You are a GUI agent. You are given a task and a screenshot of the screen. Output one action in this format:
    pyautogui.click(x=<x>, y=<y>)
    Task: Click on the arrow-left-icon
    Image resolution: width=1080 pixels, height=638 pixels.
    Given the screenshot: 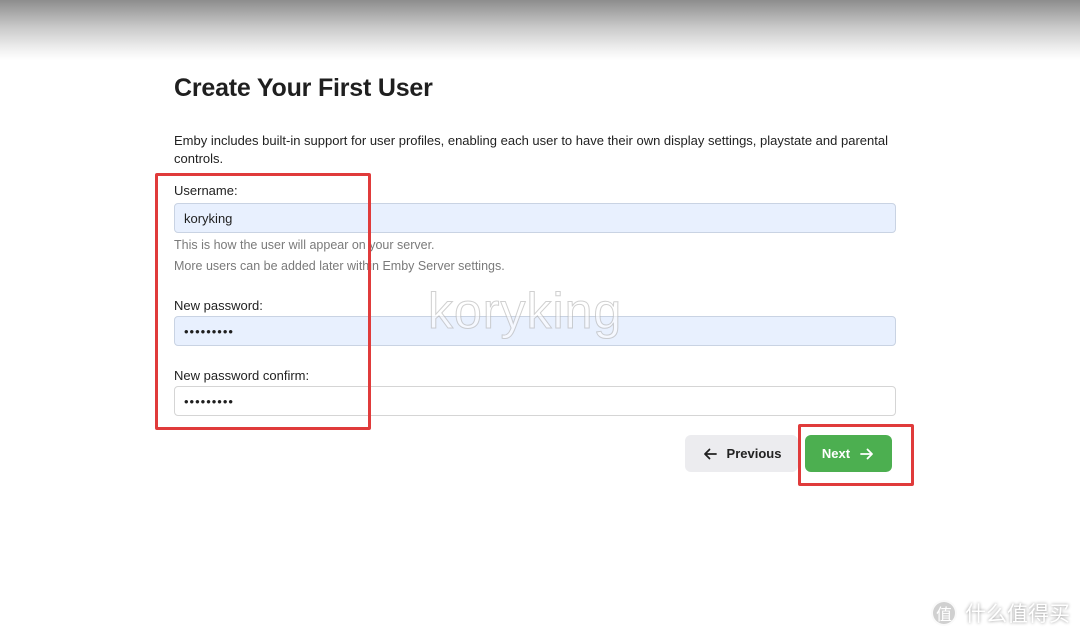 What is the action you would take?
    pyautogui.click(x=710, y=454)
    